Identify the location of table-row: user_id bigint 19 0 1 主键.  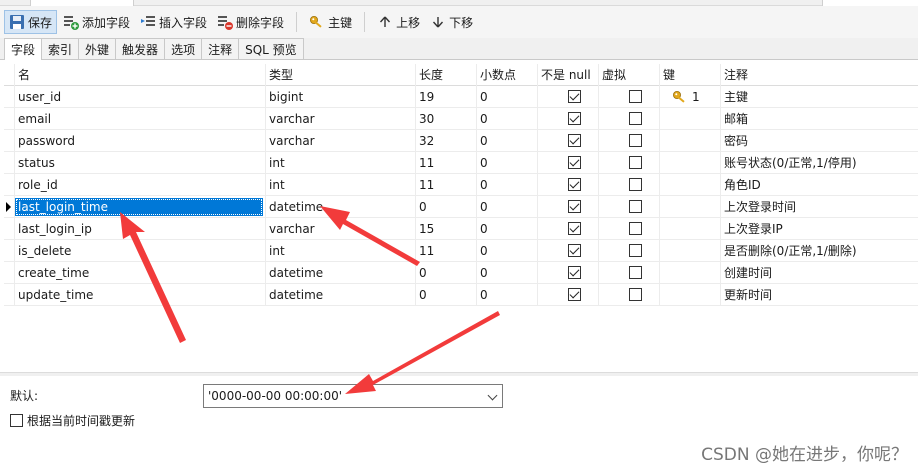
(461, 97).